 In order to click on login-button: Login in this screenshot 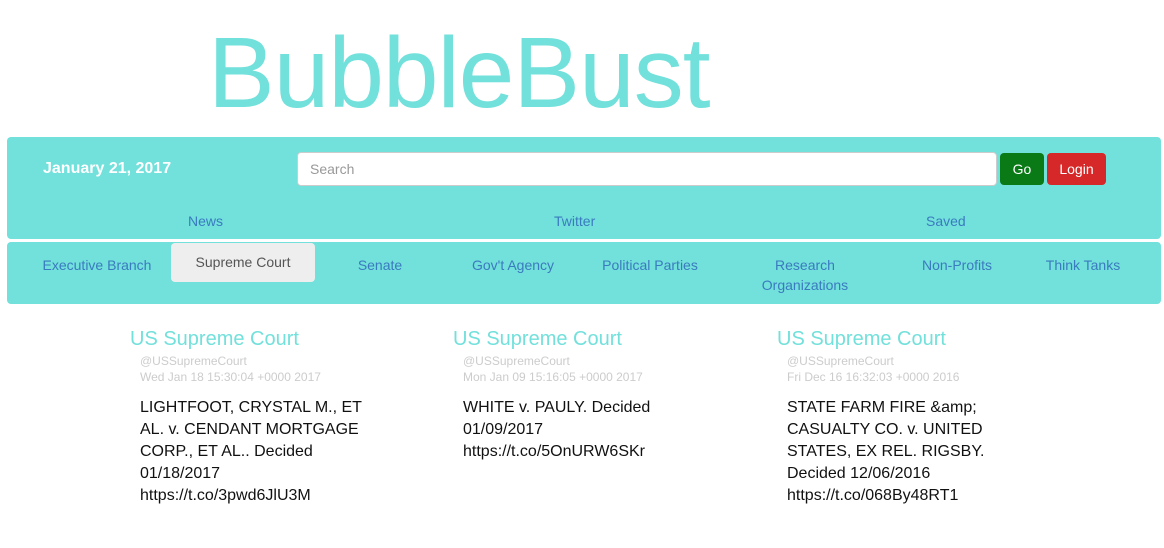, I will do `click(1076, 169)`.